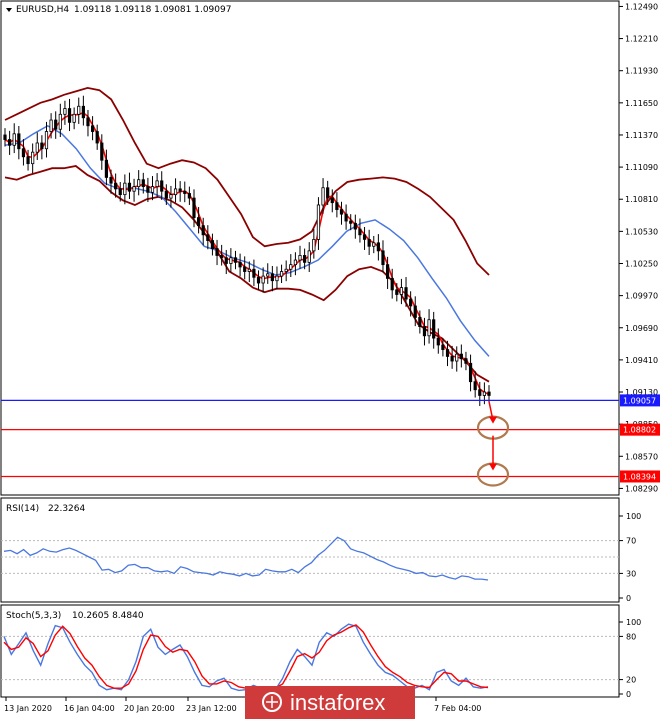 This screenshot has width=665, height=719. Describe the element at coordinates (211, 708) in the screenshot. I see `time-tick-label: 23 Jan 12:00` at that location.